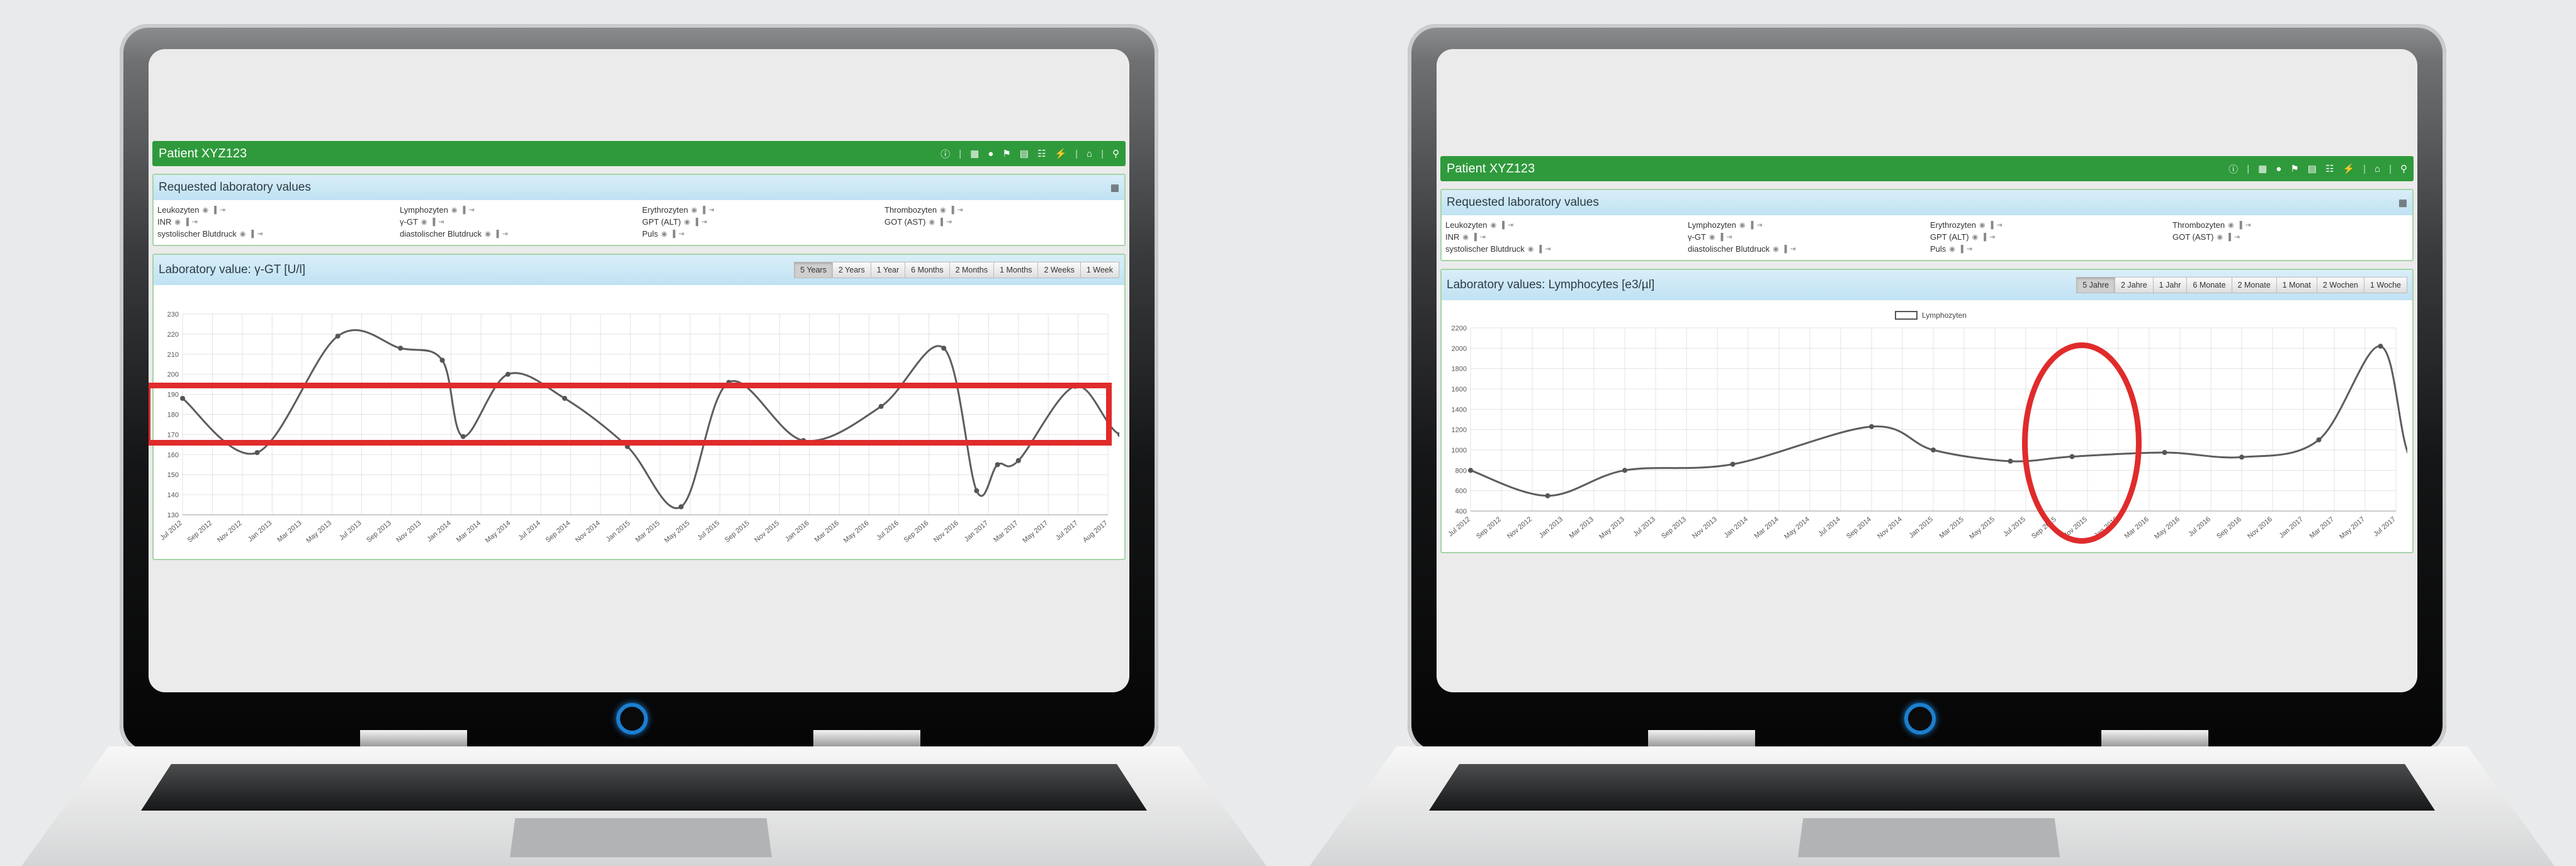 The width and height of the screenshot is (2576, 866). What do you see at coordinates (1059, 270) in the screenshot?
I see `range-button: 2 Weeks` at bounding box center [1059, 270].